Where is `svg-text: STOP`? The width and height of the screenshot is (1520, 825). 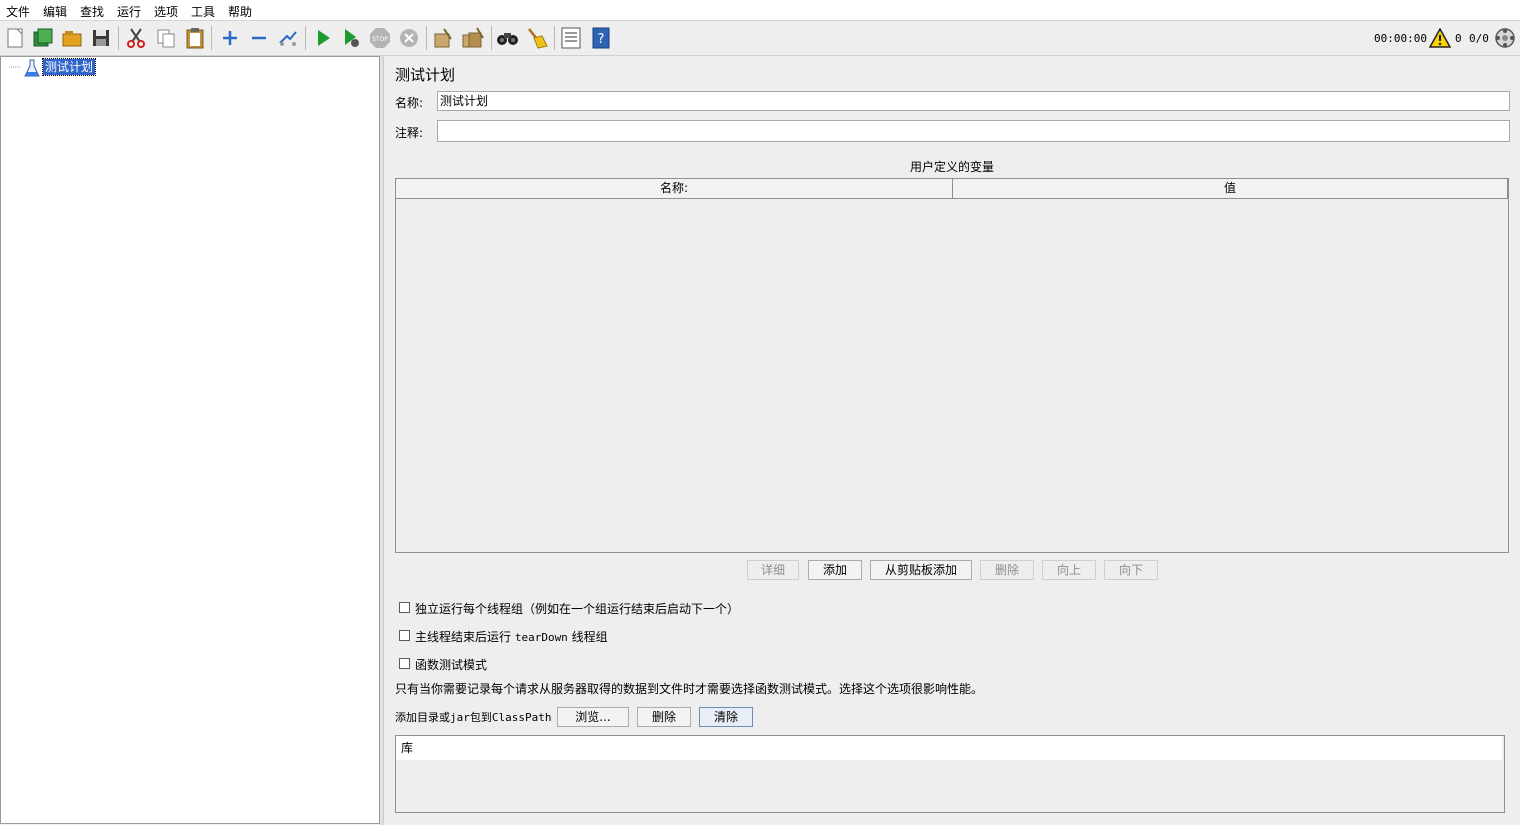 svg-text: STOP is located at coordinates (380, 39).